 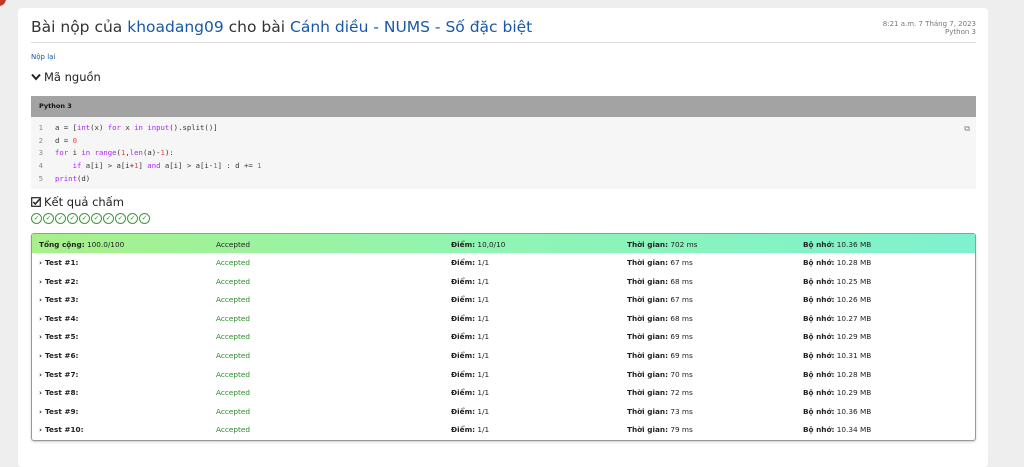 I want to click on line-number: 2, so click(x=40, y=140).